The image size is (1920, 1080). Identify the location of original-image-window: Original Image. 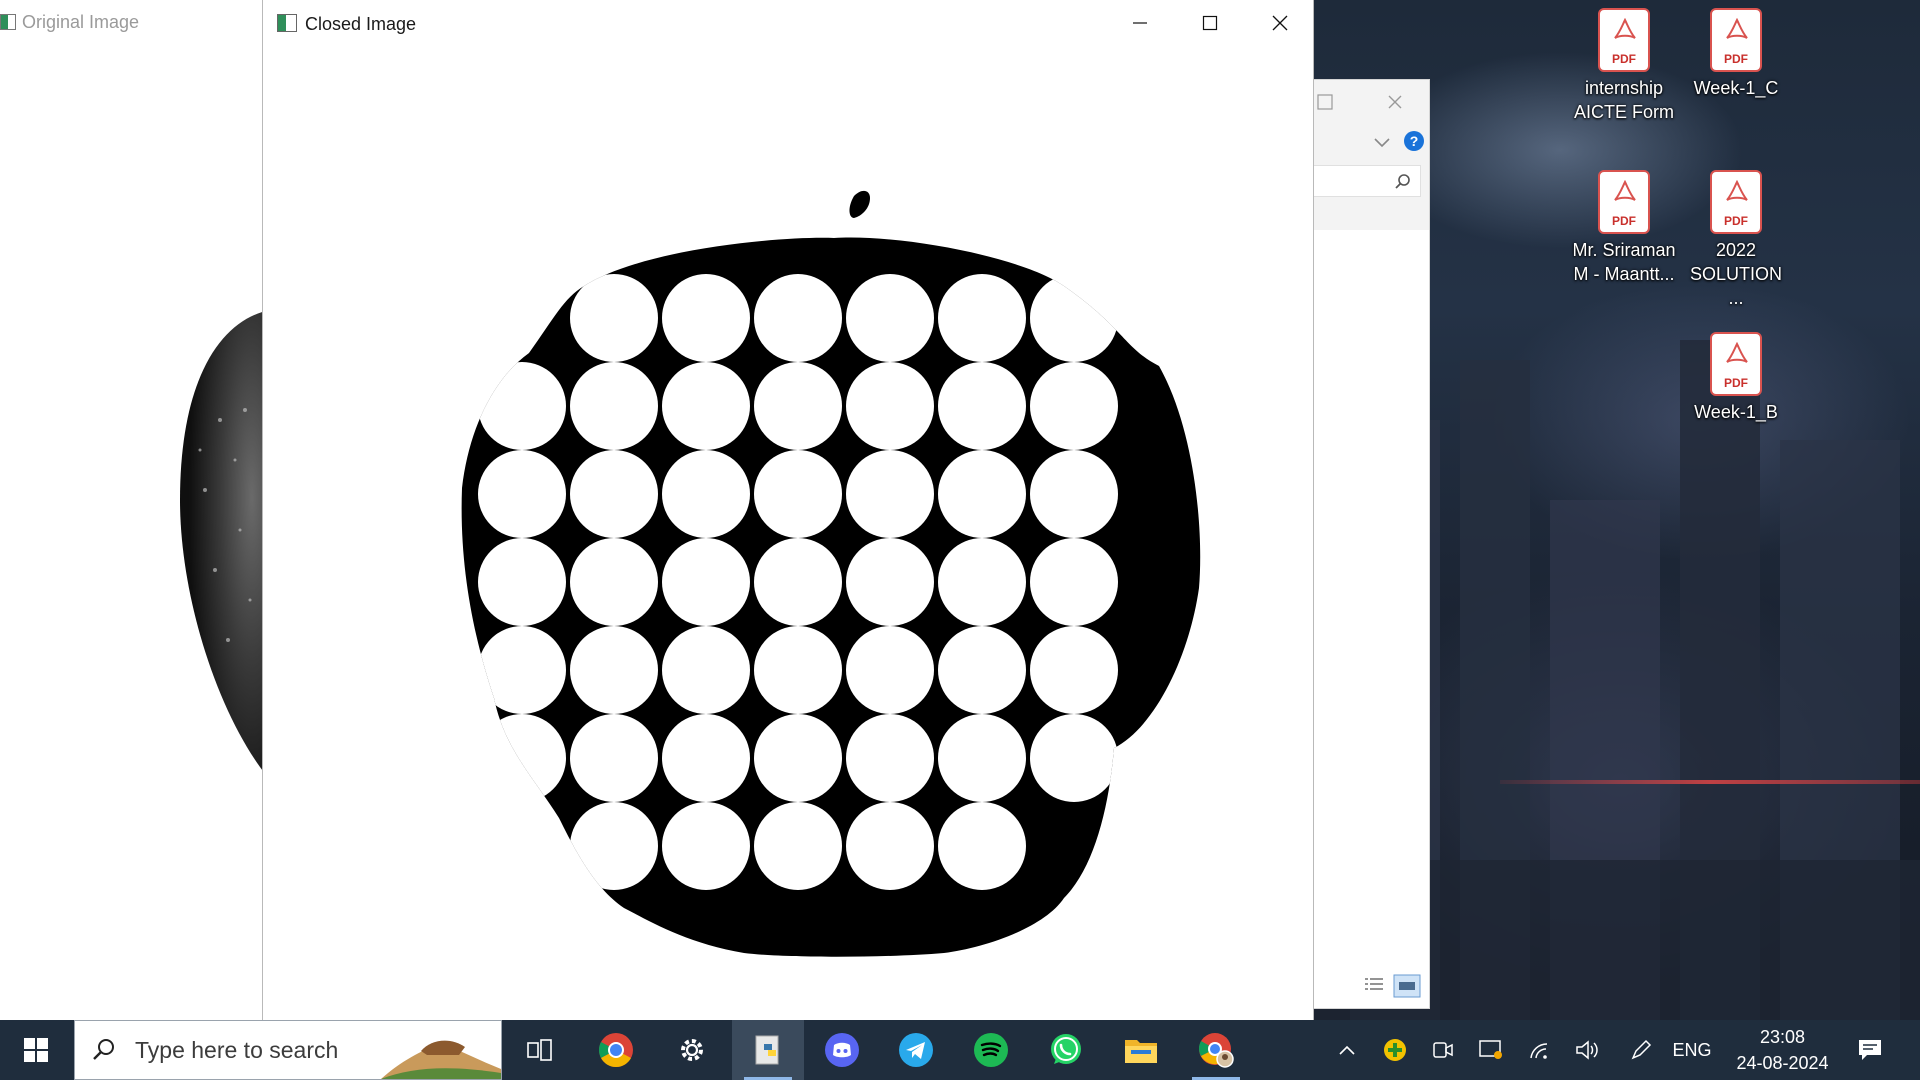
(135, 510).